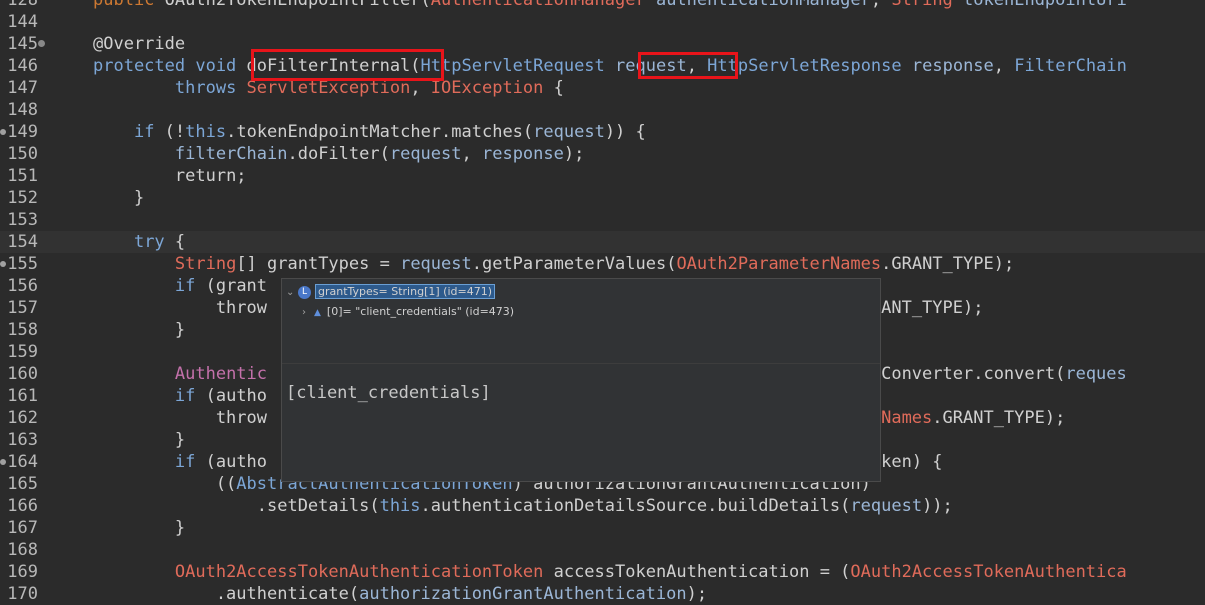 The height and width of the screenshot is (605, 1205). I want to click on code-line: 151 return;, so click(602, 176).